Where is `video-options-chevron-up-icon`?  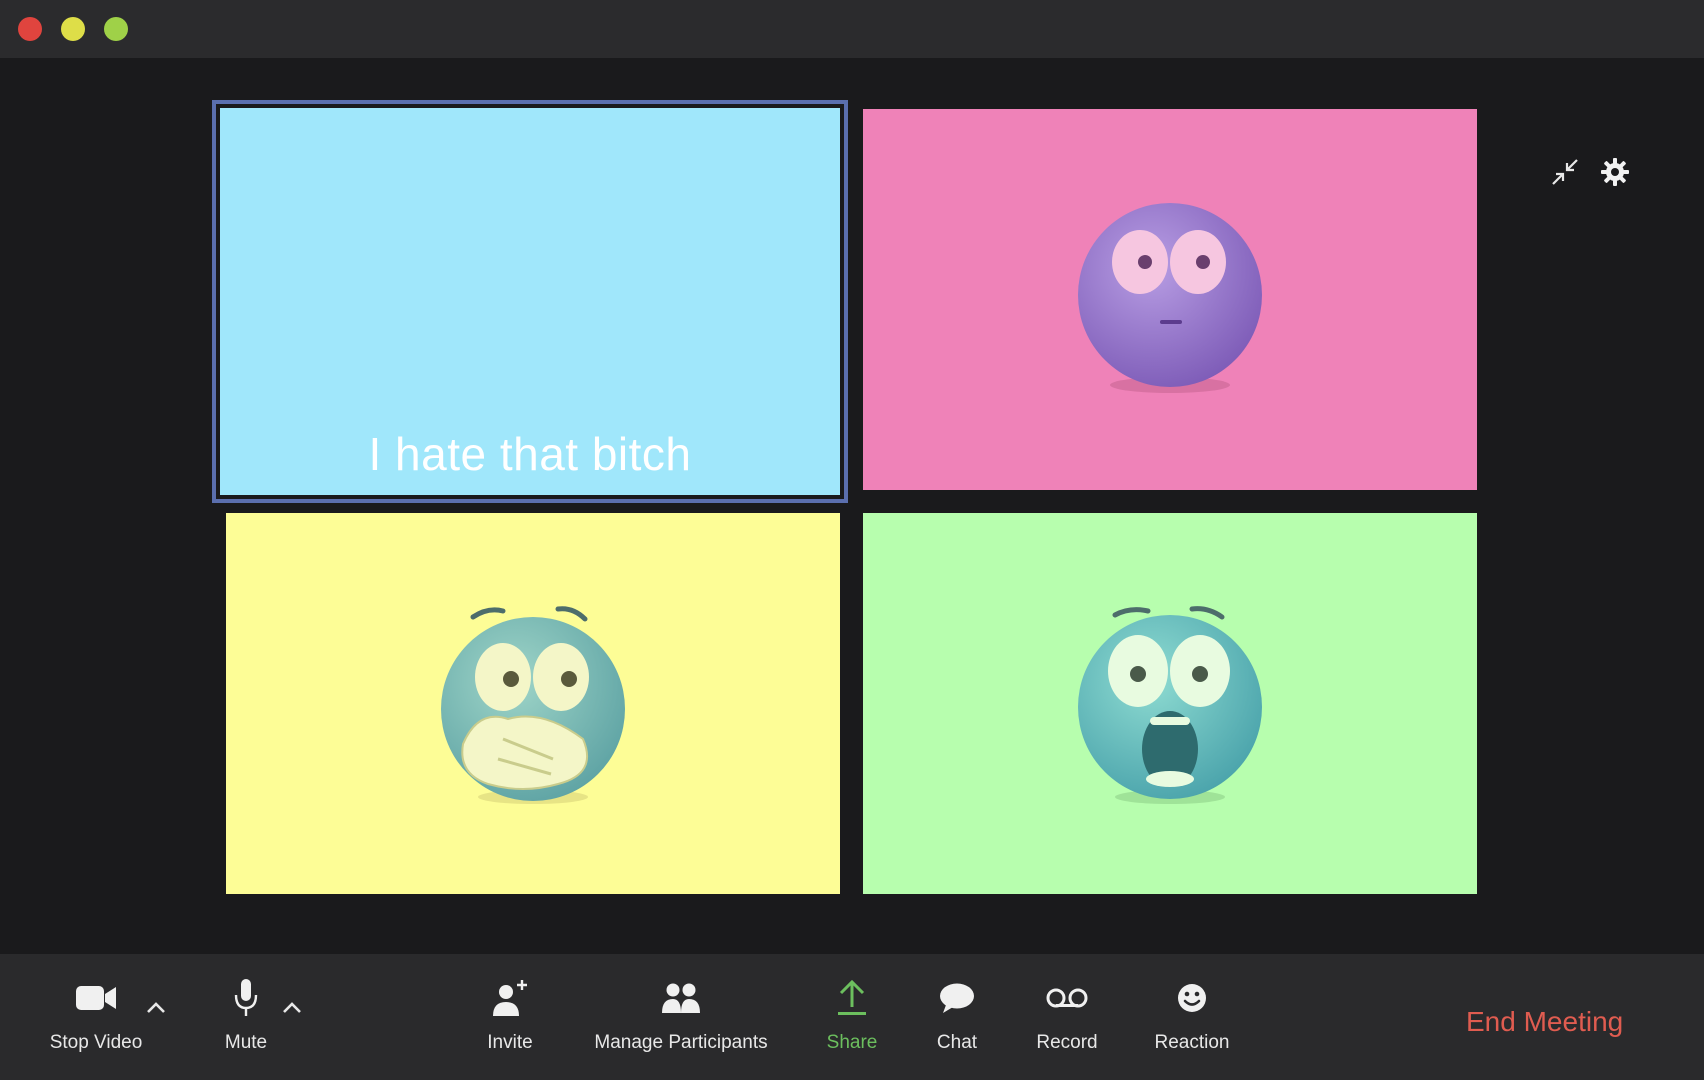 video-options-chevron-up-icon is located at coordinates (156, 1007).